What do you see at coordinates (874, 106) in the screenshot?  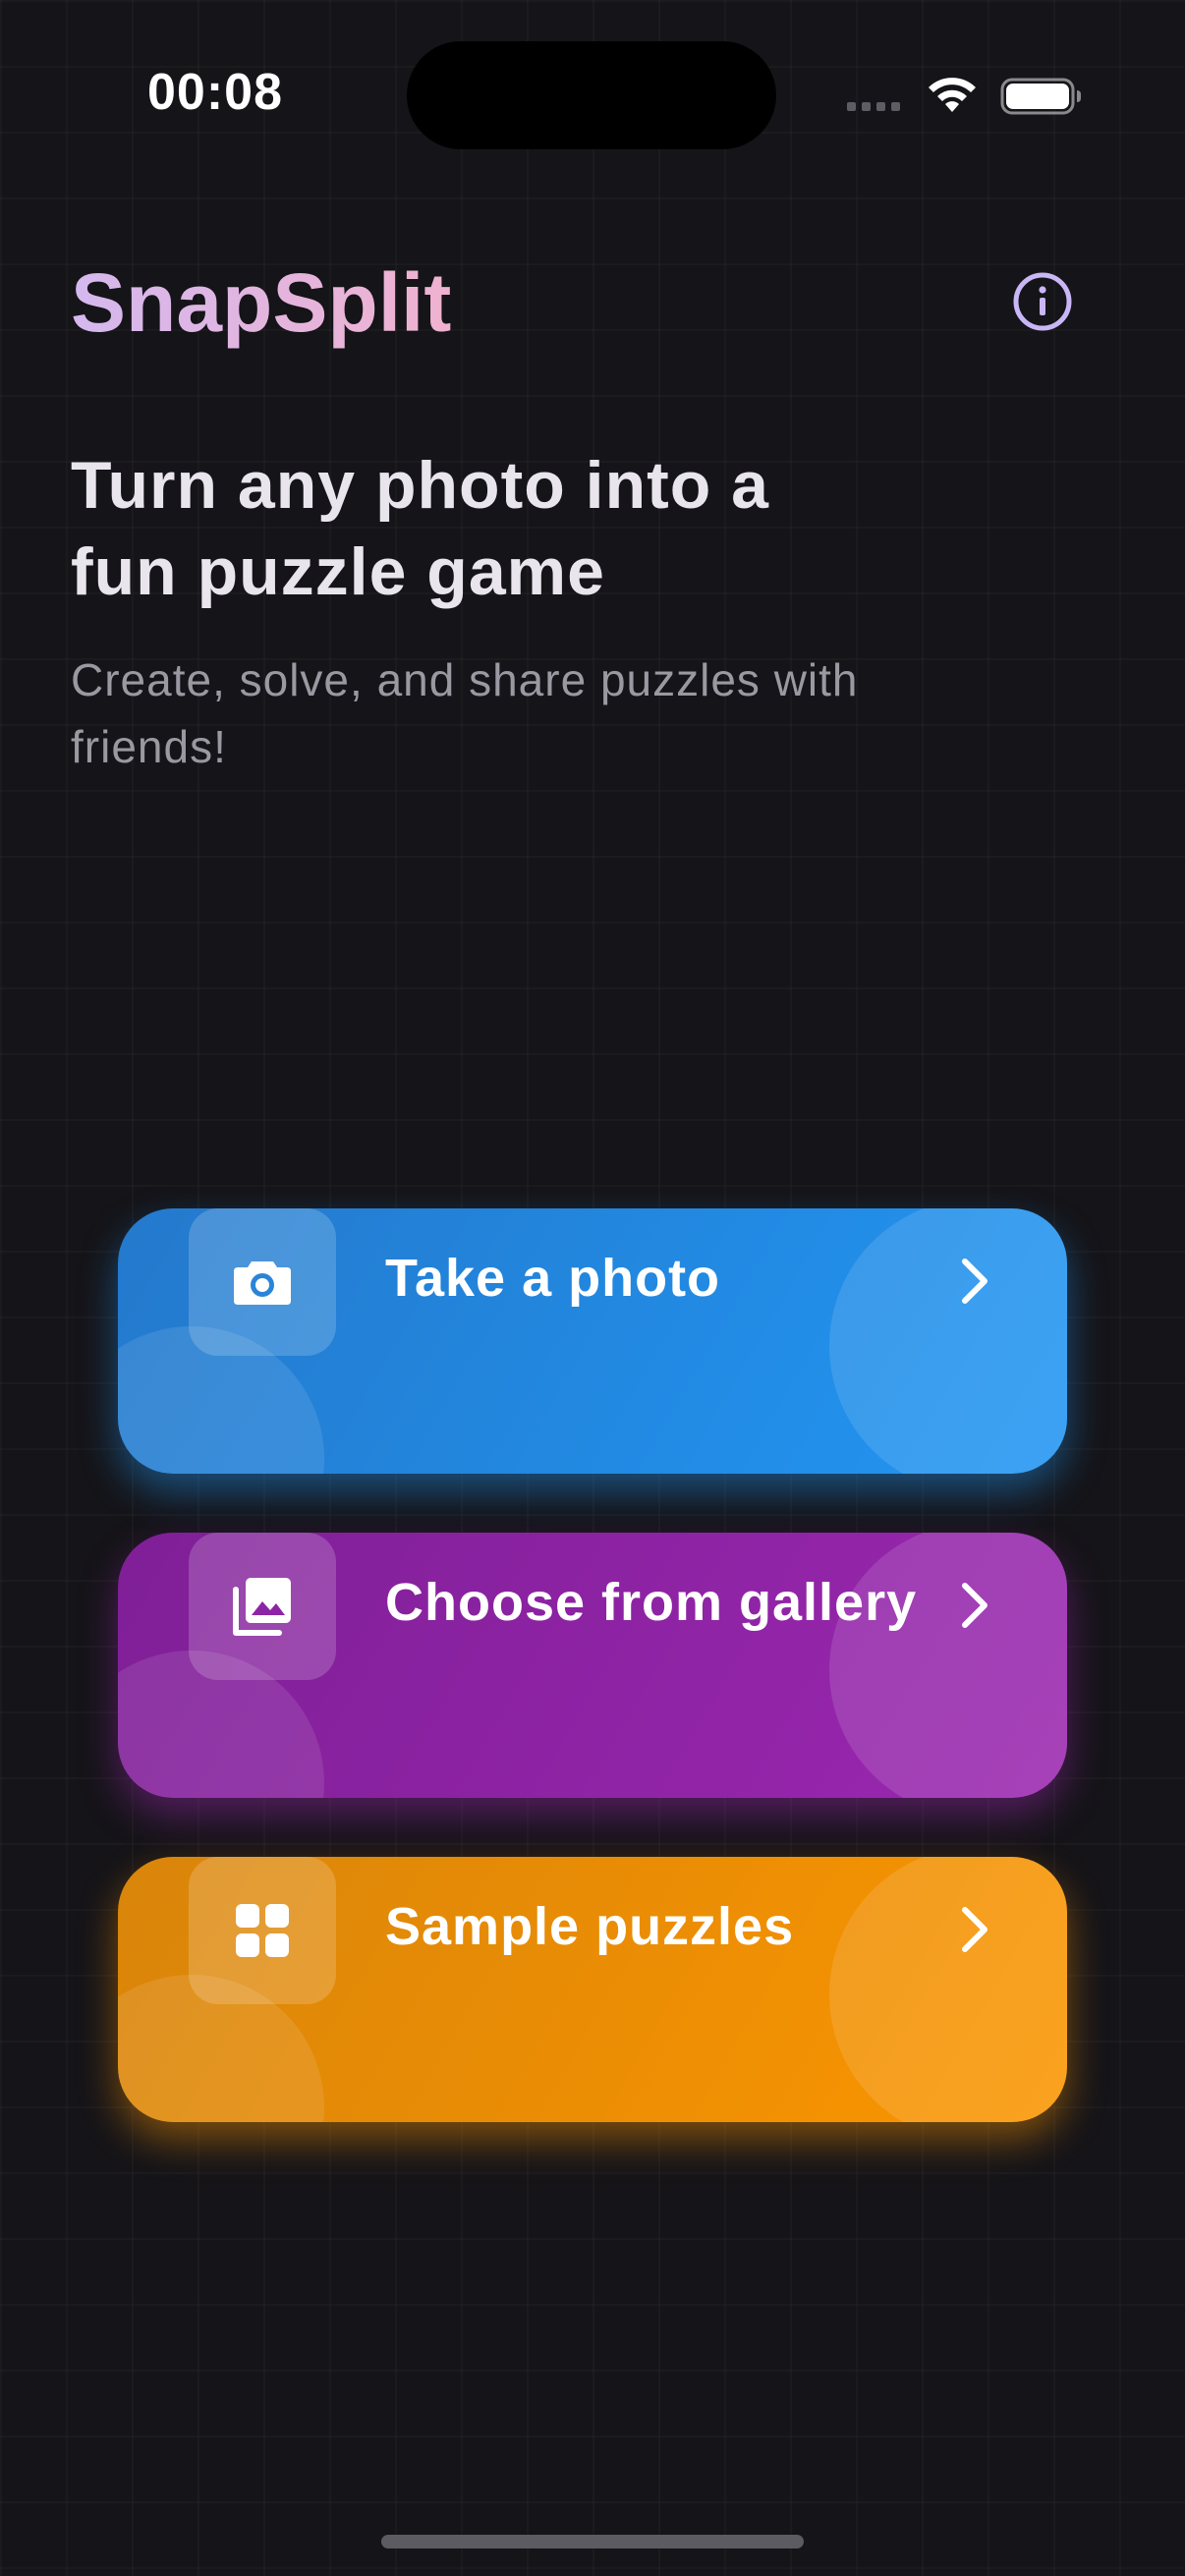 I see `cellular-signal-icon` at bounding box center [874, 106].